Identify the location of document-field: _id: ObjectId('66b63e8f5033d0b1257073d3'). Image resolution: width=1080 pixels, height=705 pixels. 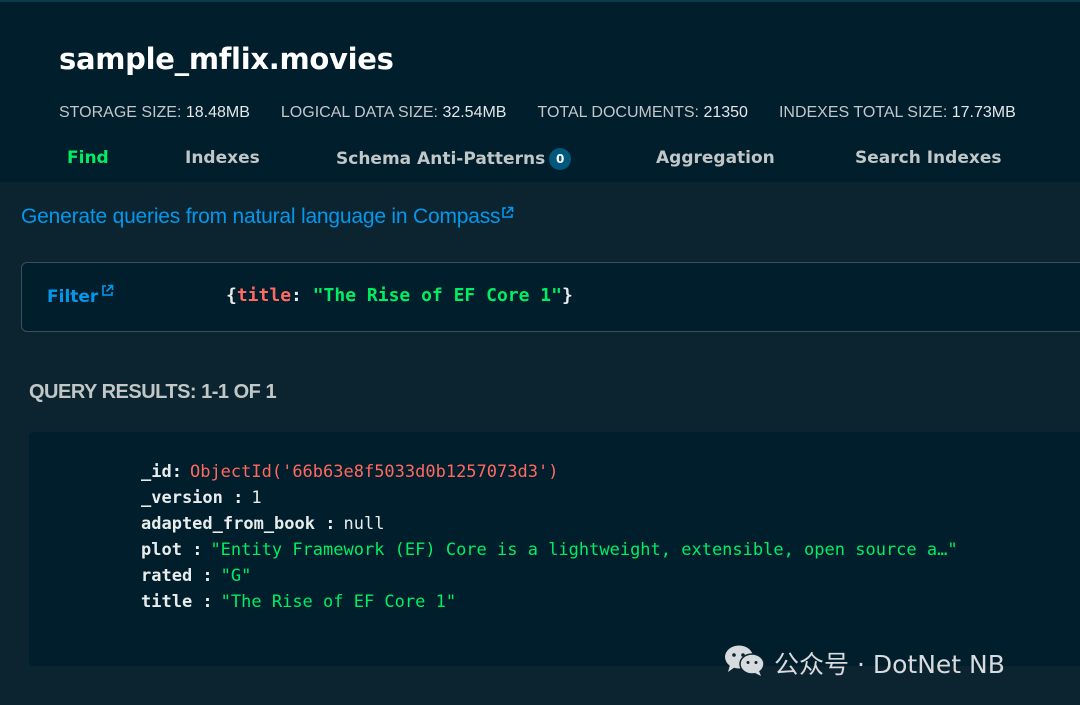
(549, 472).